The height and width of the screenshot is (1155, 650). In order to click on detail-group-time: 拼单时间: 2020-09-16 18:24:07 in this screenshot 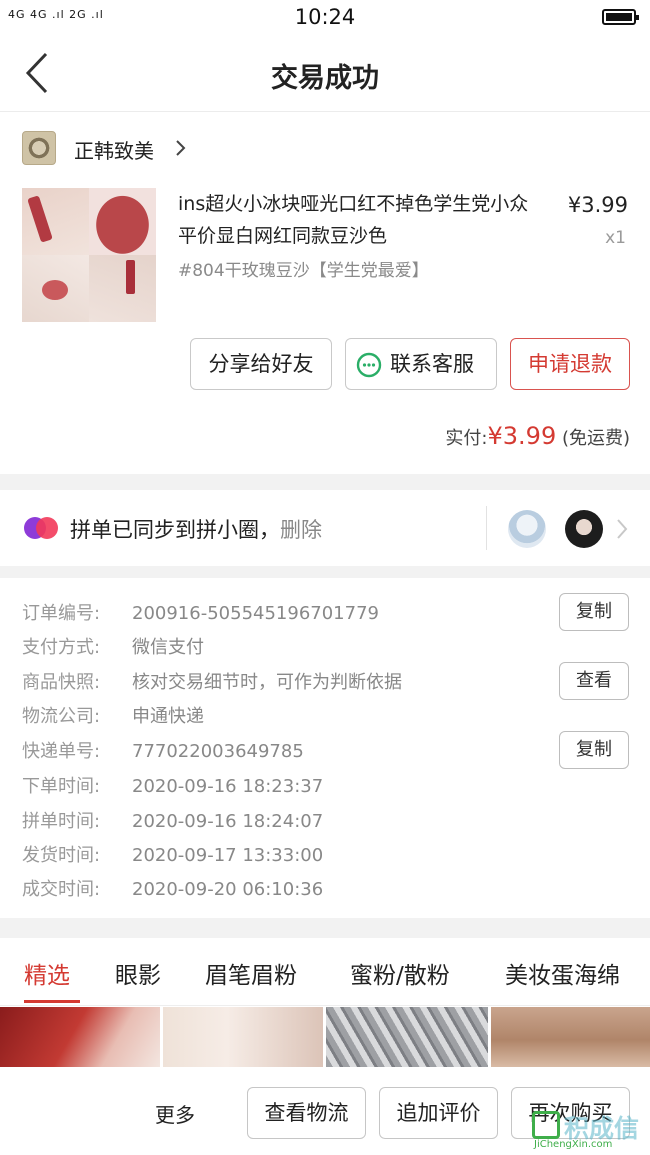, I will do `click(172, 820)`.